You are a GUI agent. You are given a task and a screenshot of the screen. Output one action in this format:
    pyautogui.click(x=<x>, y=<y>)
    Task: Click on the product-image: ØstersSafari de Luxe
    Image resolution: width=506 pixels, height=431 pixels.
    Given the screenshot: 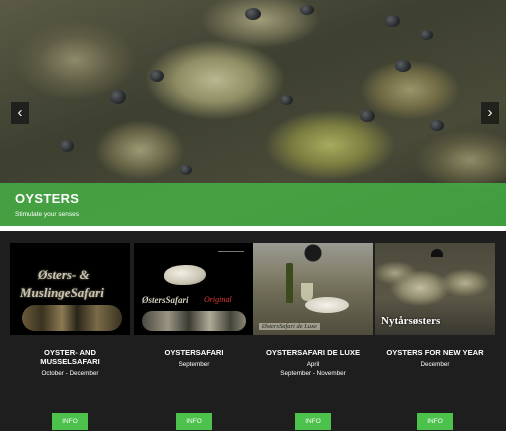 What is the action you would take?
    pyautogui.click(x=313, y=289)
    